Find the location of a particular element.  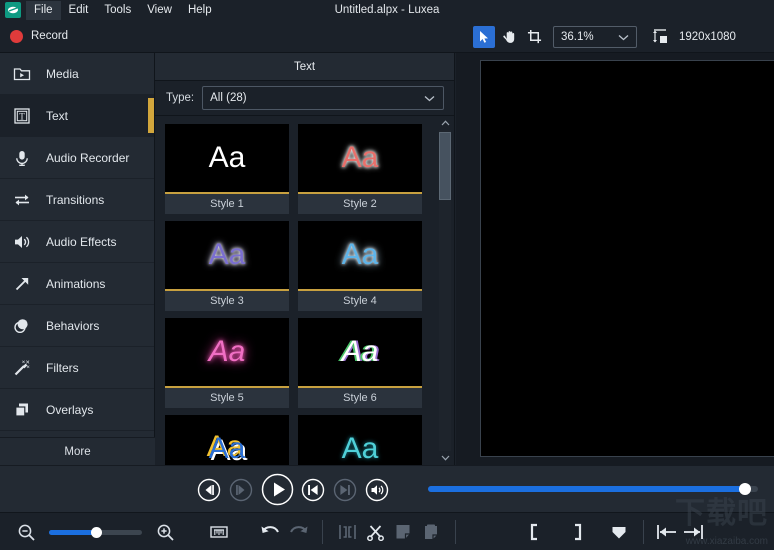

library-title: Text is located at coordinates (304, 66).